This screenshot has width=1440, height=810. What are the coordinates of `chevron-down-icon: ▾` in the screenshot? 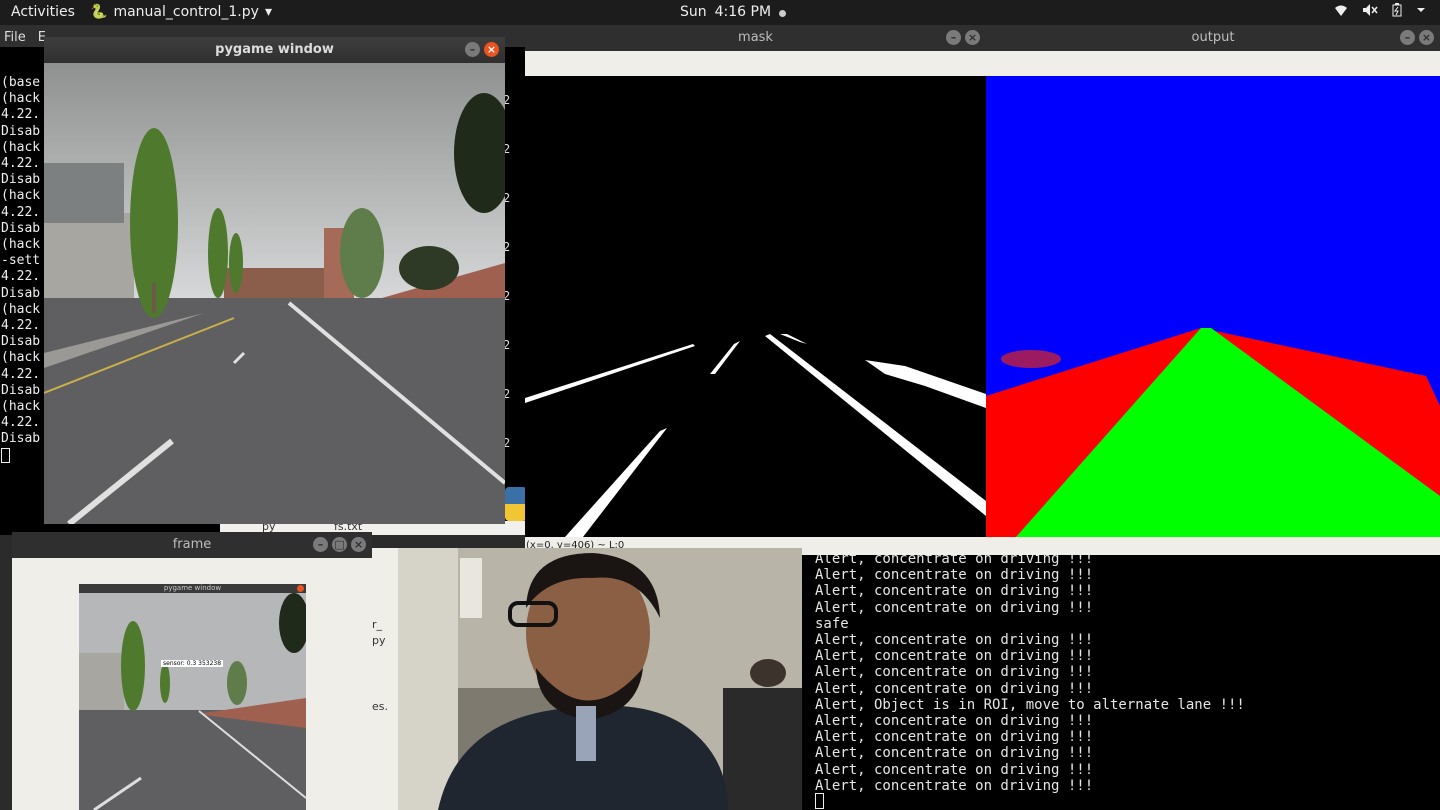 It's located at (268, 12).